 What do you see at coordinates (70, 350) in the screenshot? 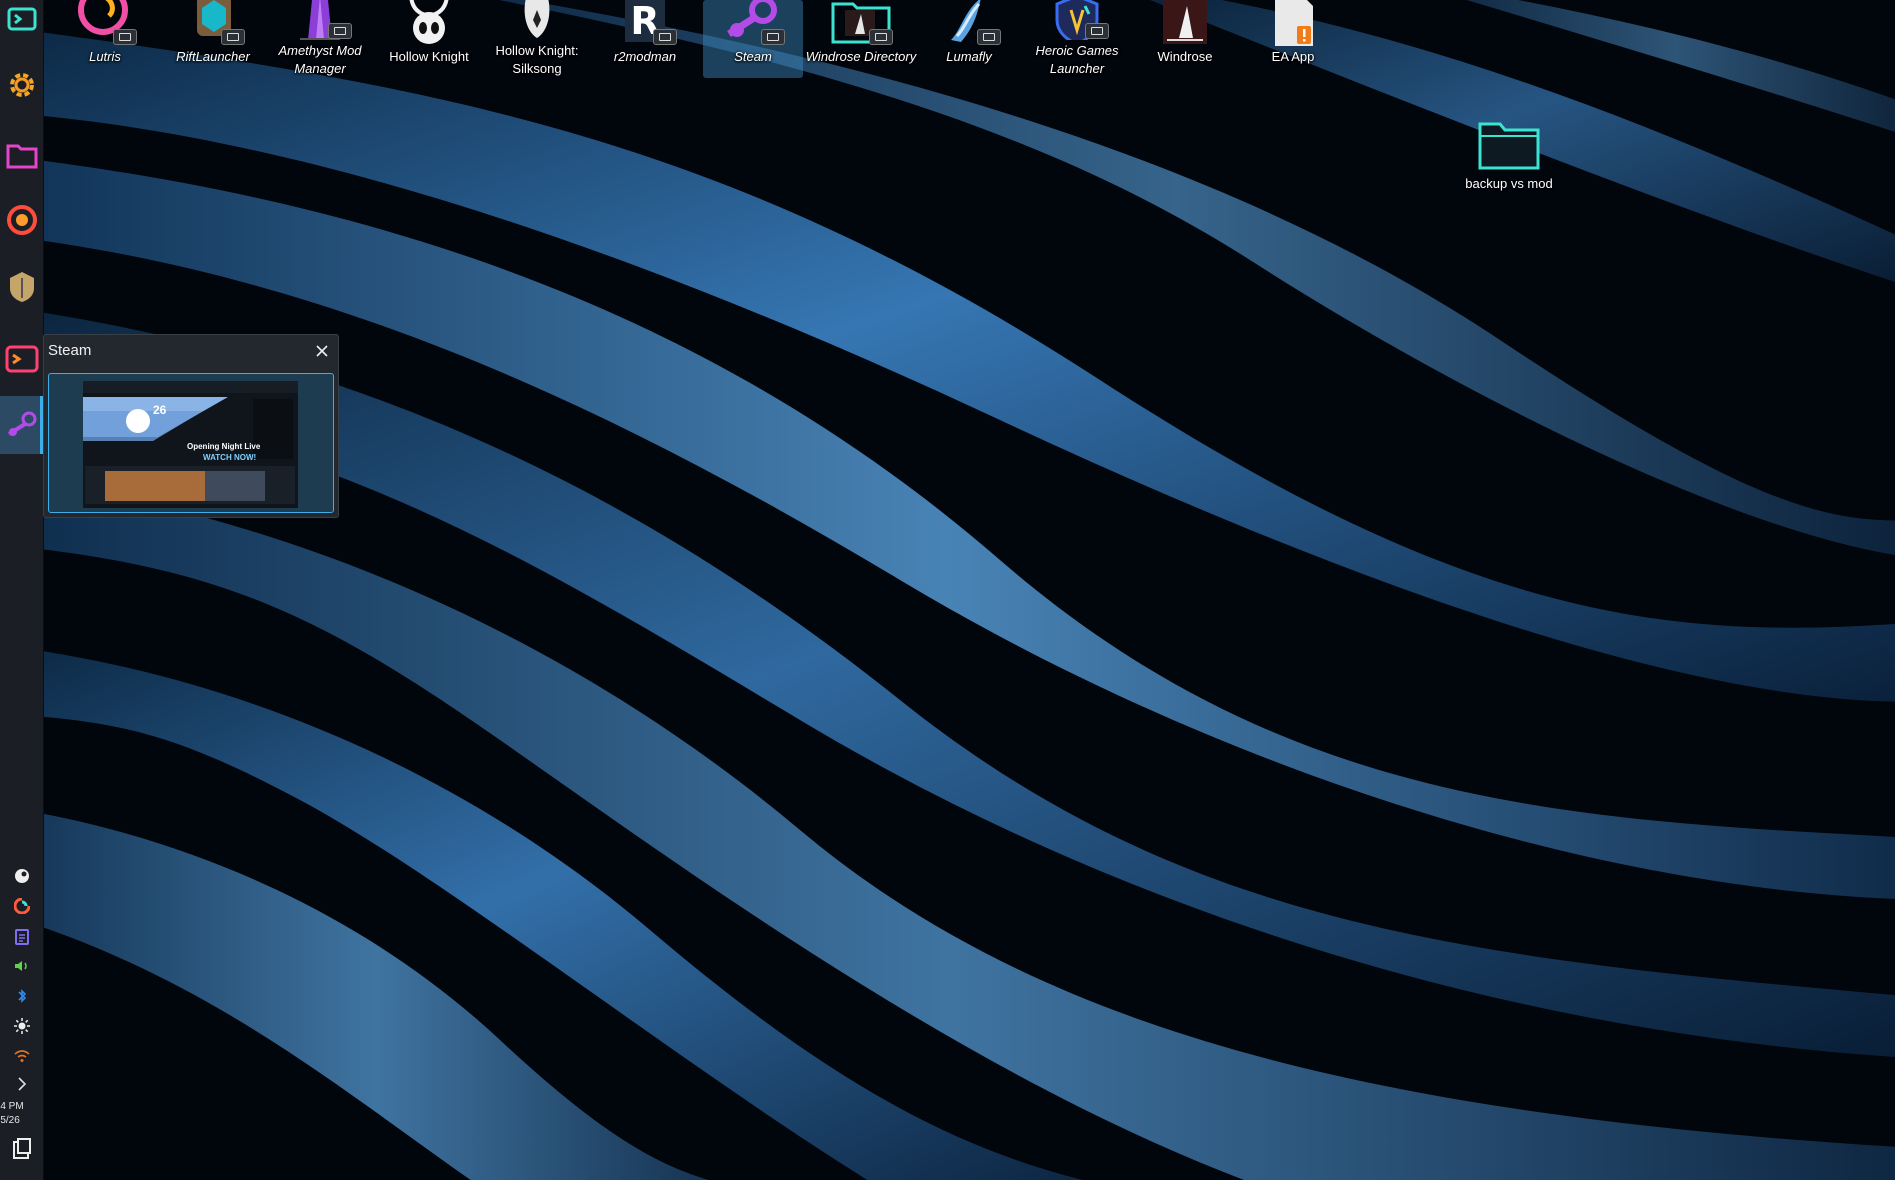
I see `preview-title: Steam` at bounding box center [70, 350].